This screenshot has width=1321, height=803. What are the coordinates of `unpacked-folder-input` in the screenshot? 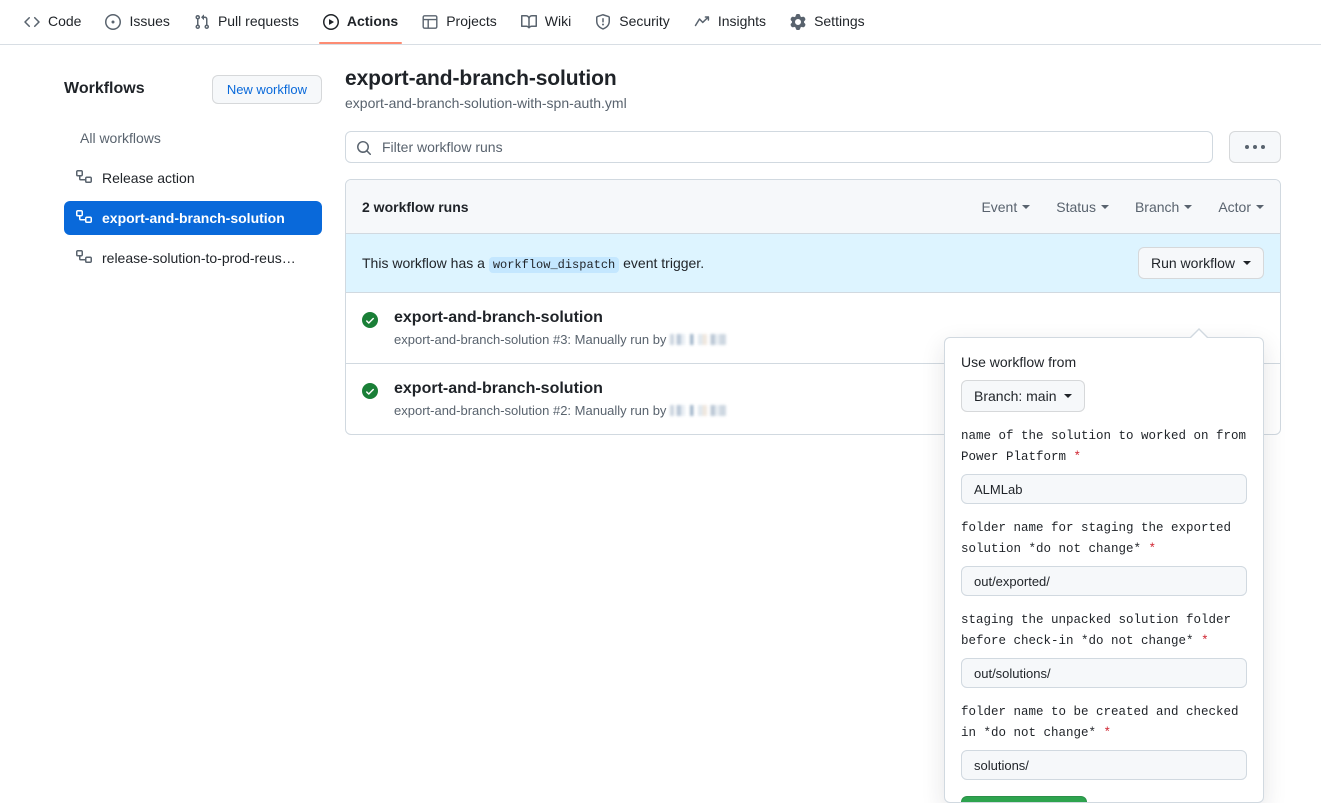 It's located at (1104, 673).